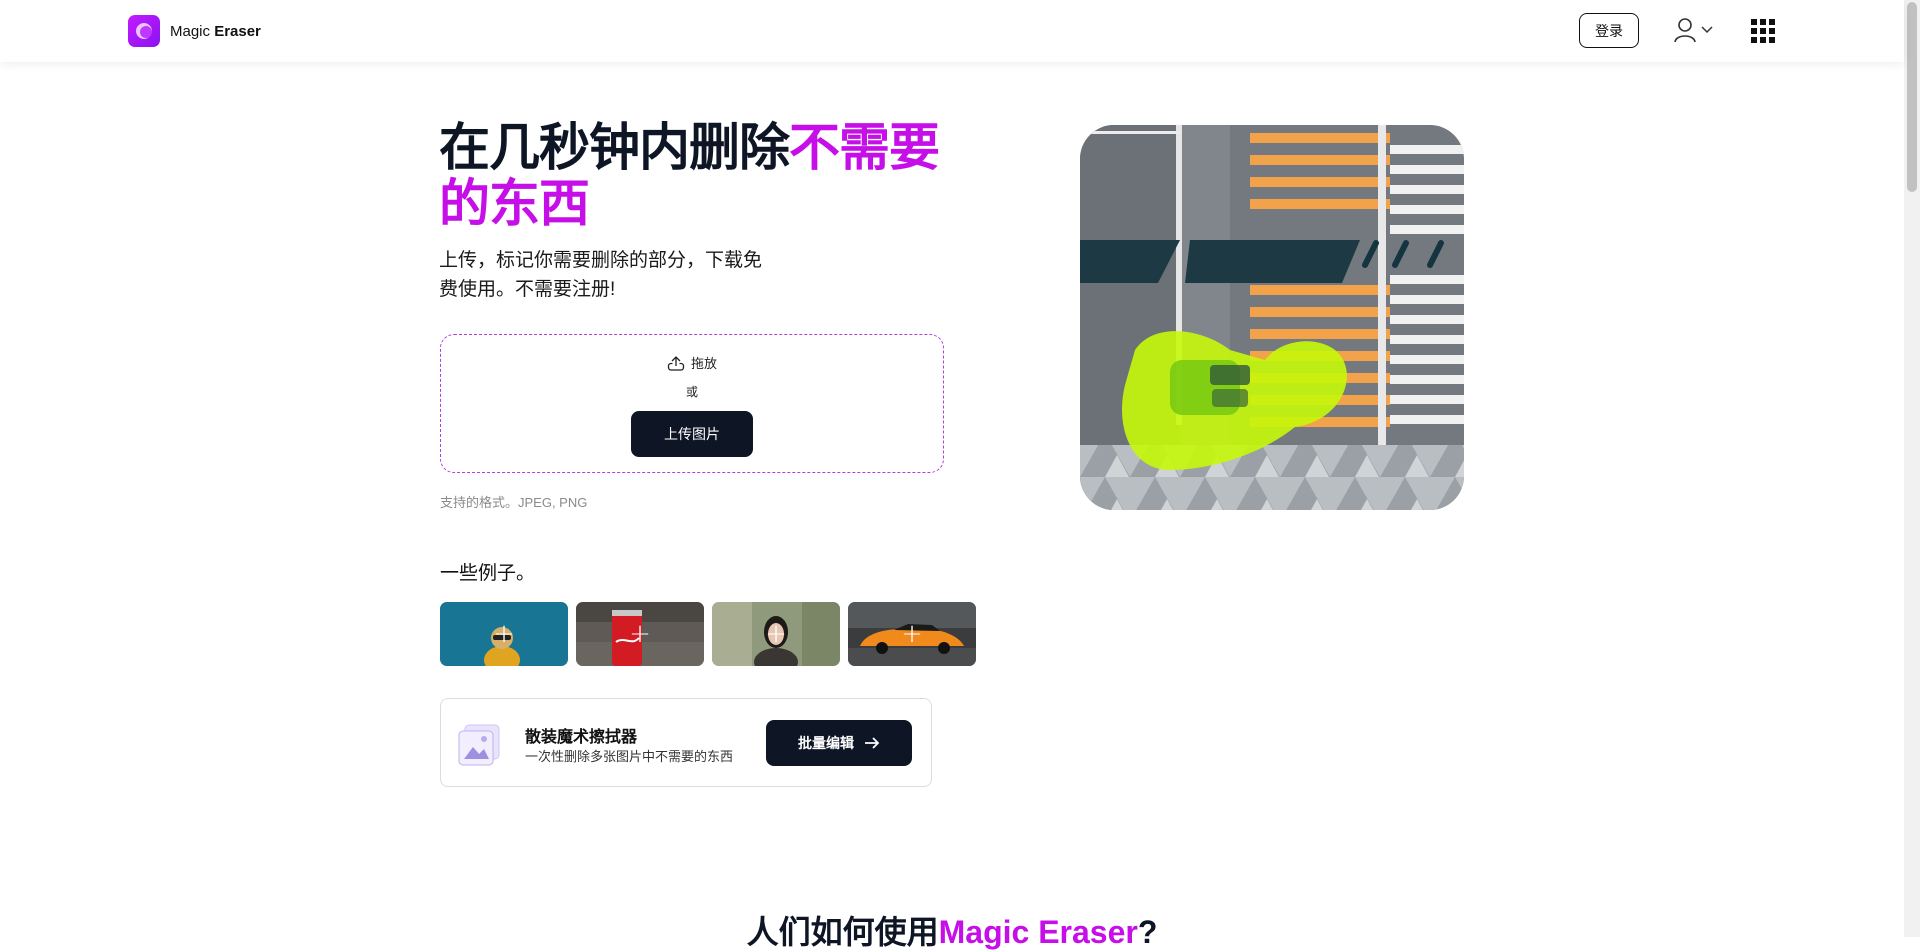  I want to click on bulk-eraser-card: 散装魔术擦拭器 一次性删除多张图片中不需要的东西 批量编辑, so click(686, 742).